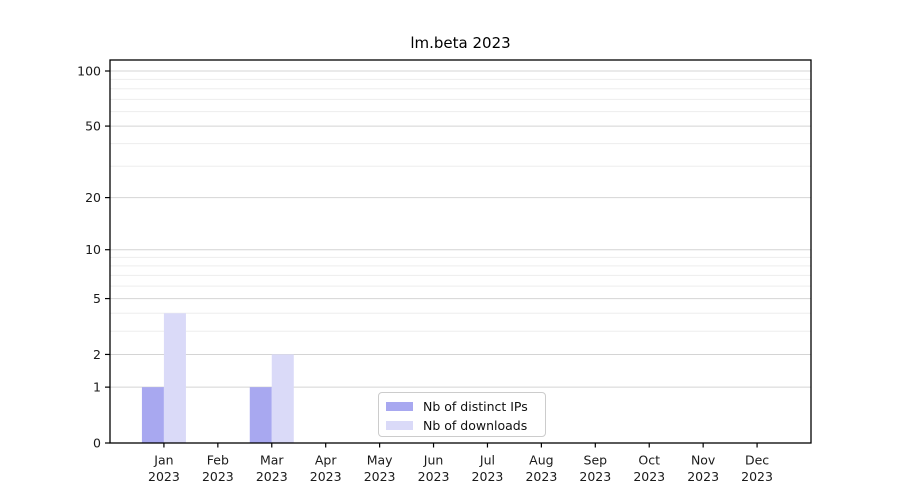 This screenshot has width=900, height=500. What do you see at coordinates (218, 460) in the screenshot?
I see `svg-text: Feb` at bounding box center [218, 460].